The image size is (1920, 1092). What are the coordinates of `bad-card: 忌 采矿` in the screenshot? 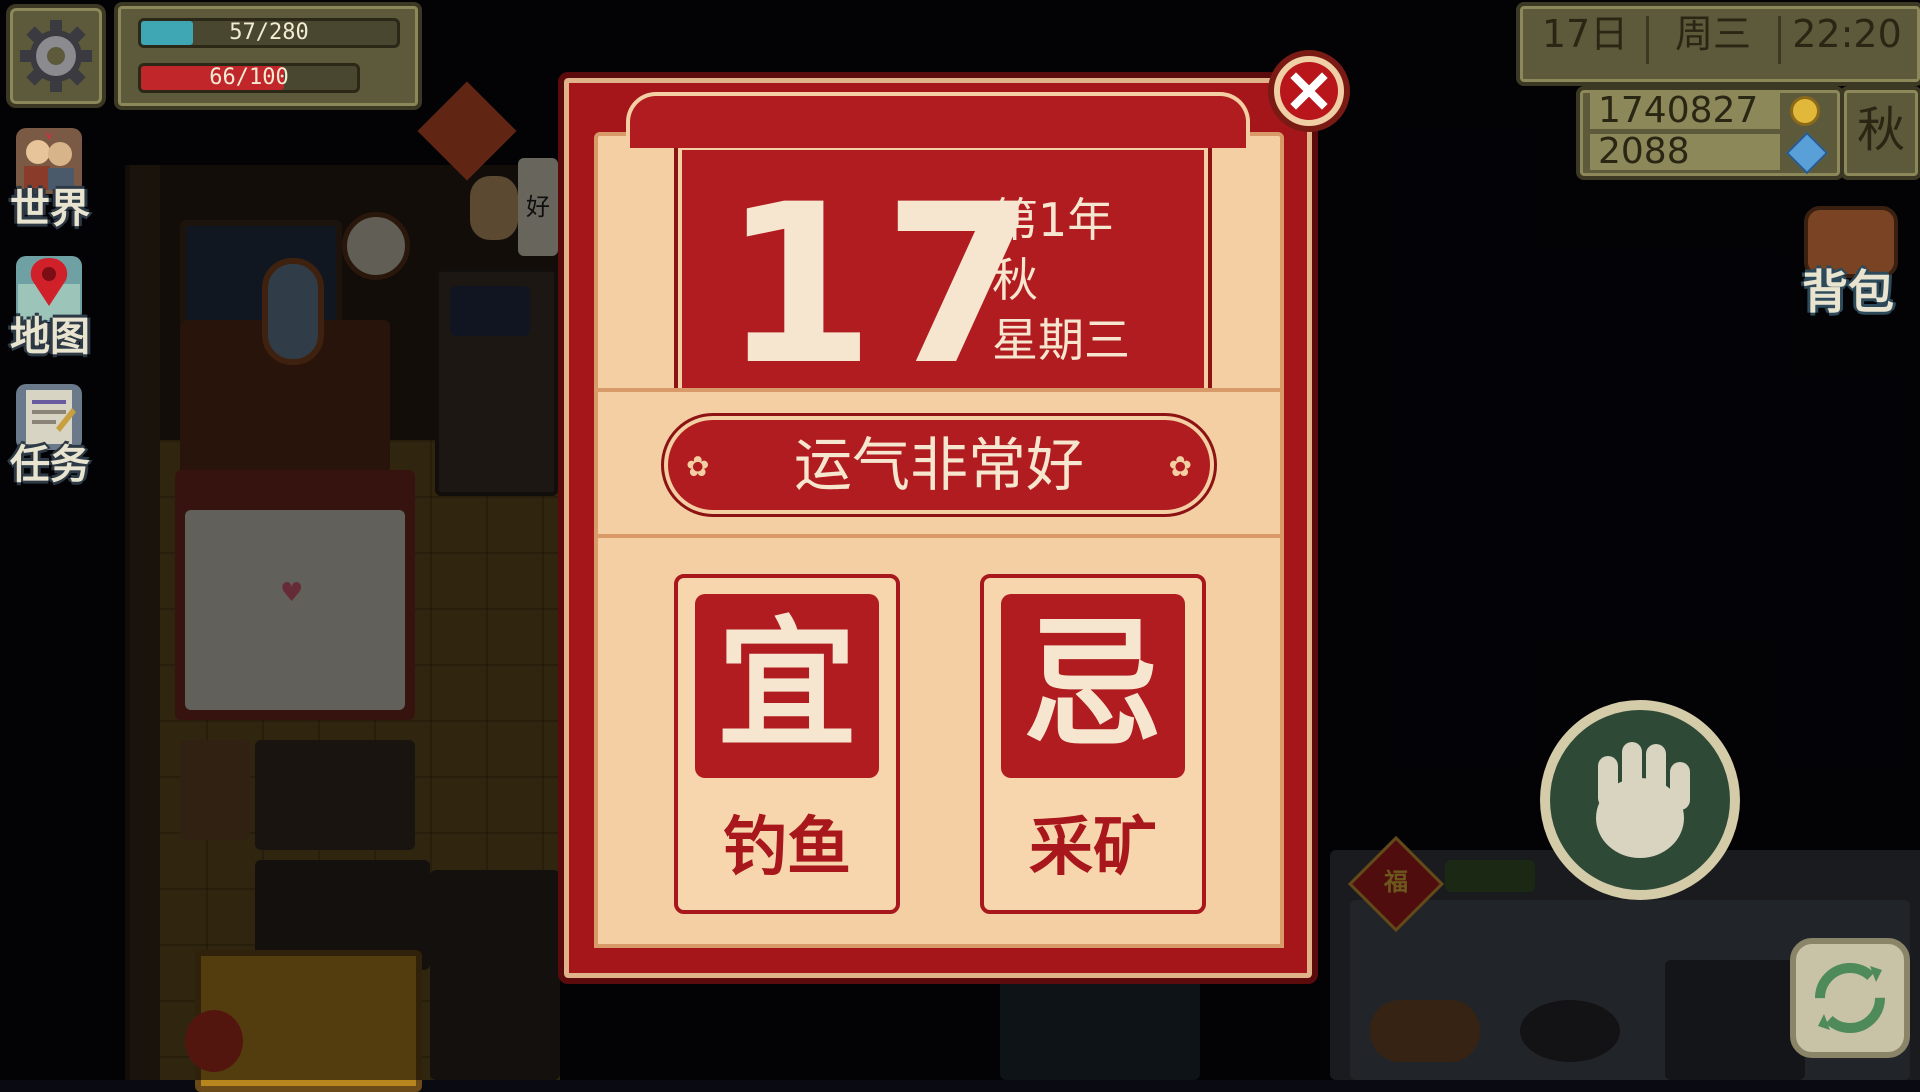 It's located at (1093, 744).